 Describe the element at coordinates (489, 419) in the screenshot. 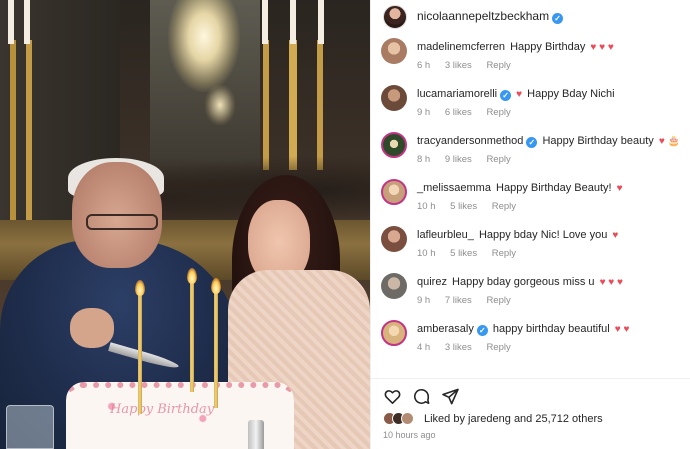

I see `liked-by-user: jaredeng` at that location.